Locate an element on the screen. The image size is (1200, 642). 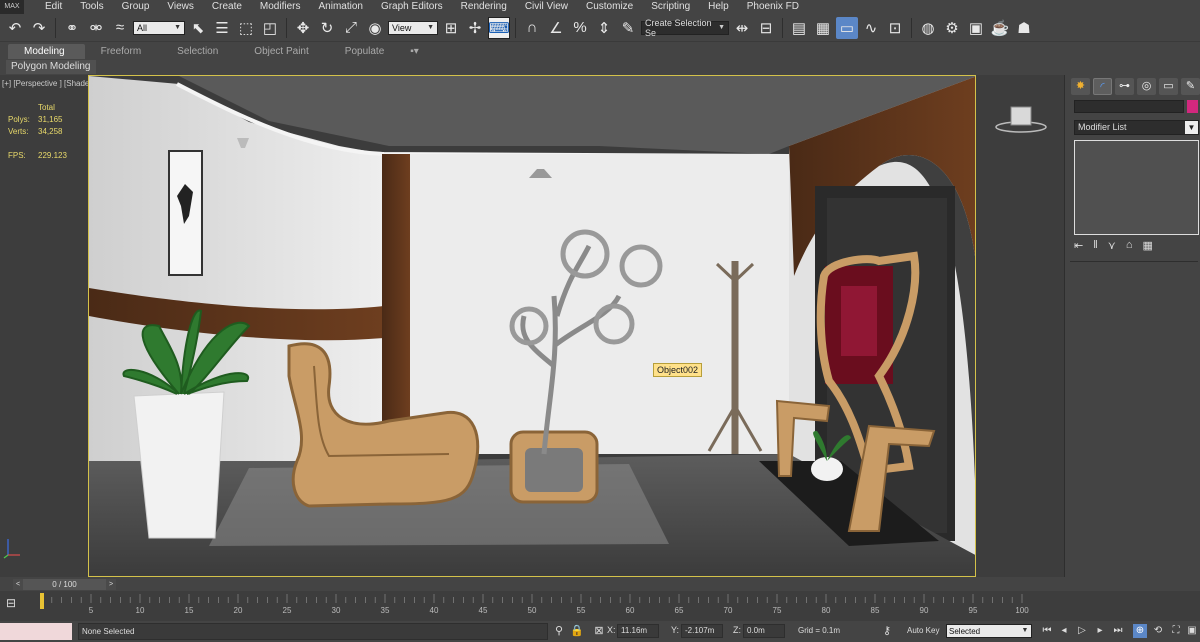
pin-stack-icon: ⇤ is located at coordinates (1078, 245).